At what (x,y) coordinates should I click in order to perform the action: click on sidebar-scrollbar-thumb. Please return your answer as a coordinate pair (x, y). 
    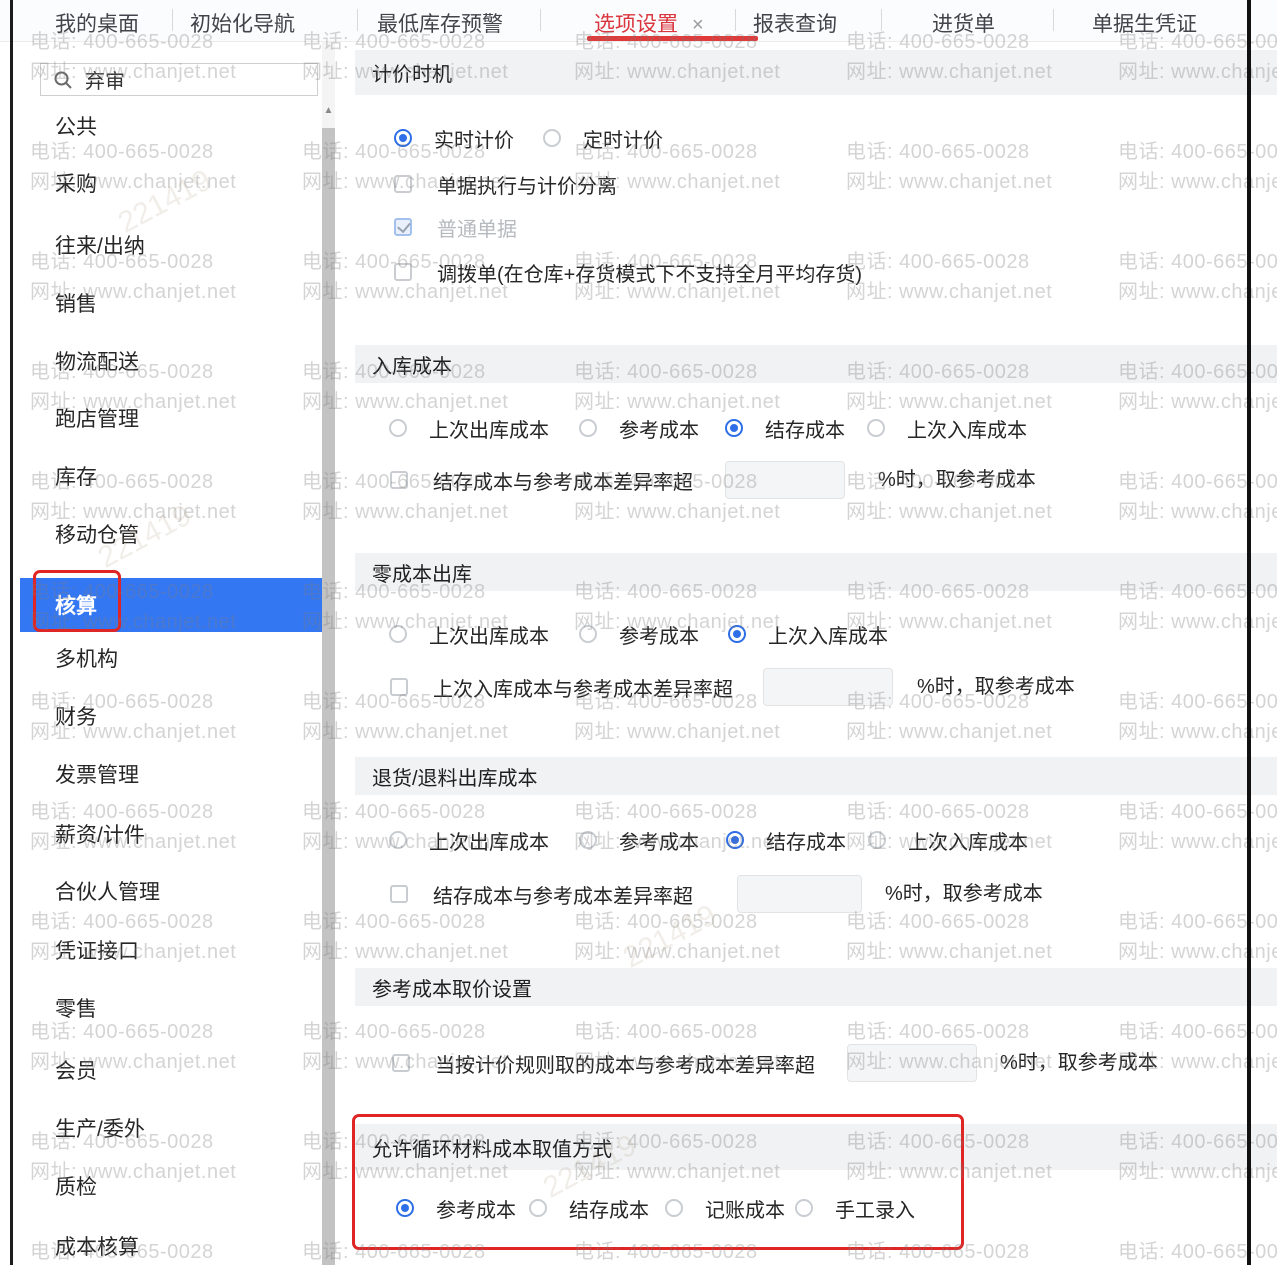
    Looking at the image, I should click on (328, 696).